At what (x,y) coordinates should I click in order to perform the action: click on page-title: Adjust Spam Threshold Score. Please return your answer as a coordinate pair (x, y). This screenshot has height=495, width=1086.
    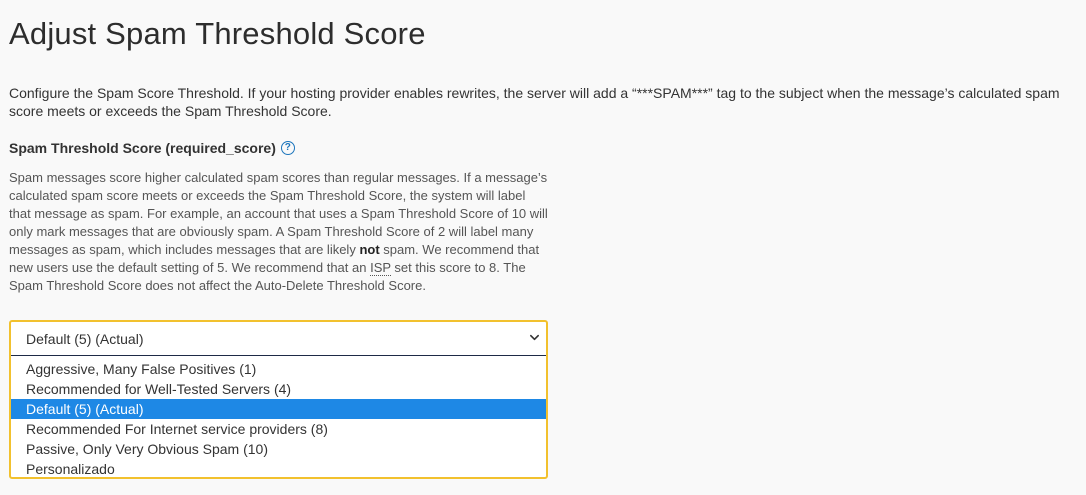
    Looking at the image, I should click on (217, 33).